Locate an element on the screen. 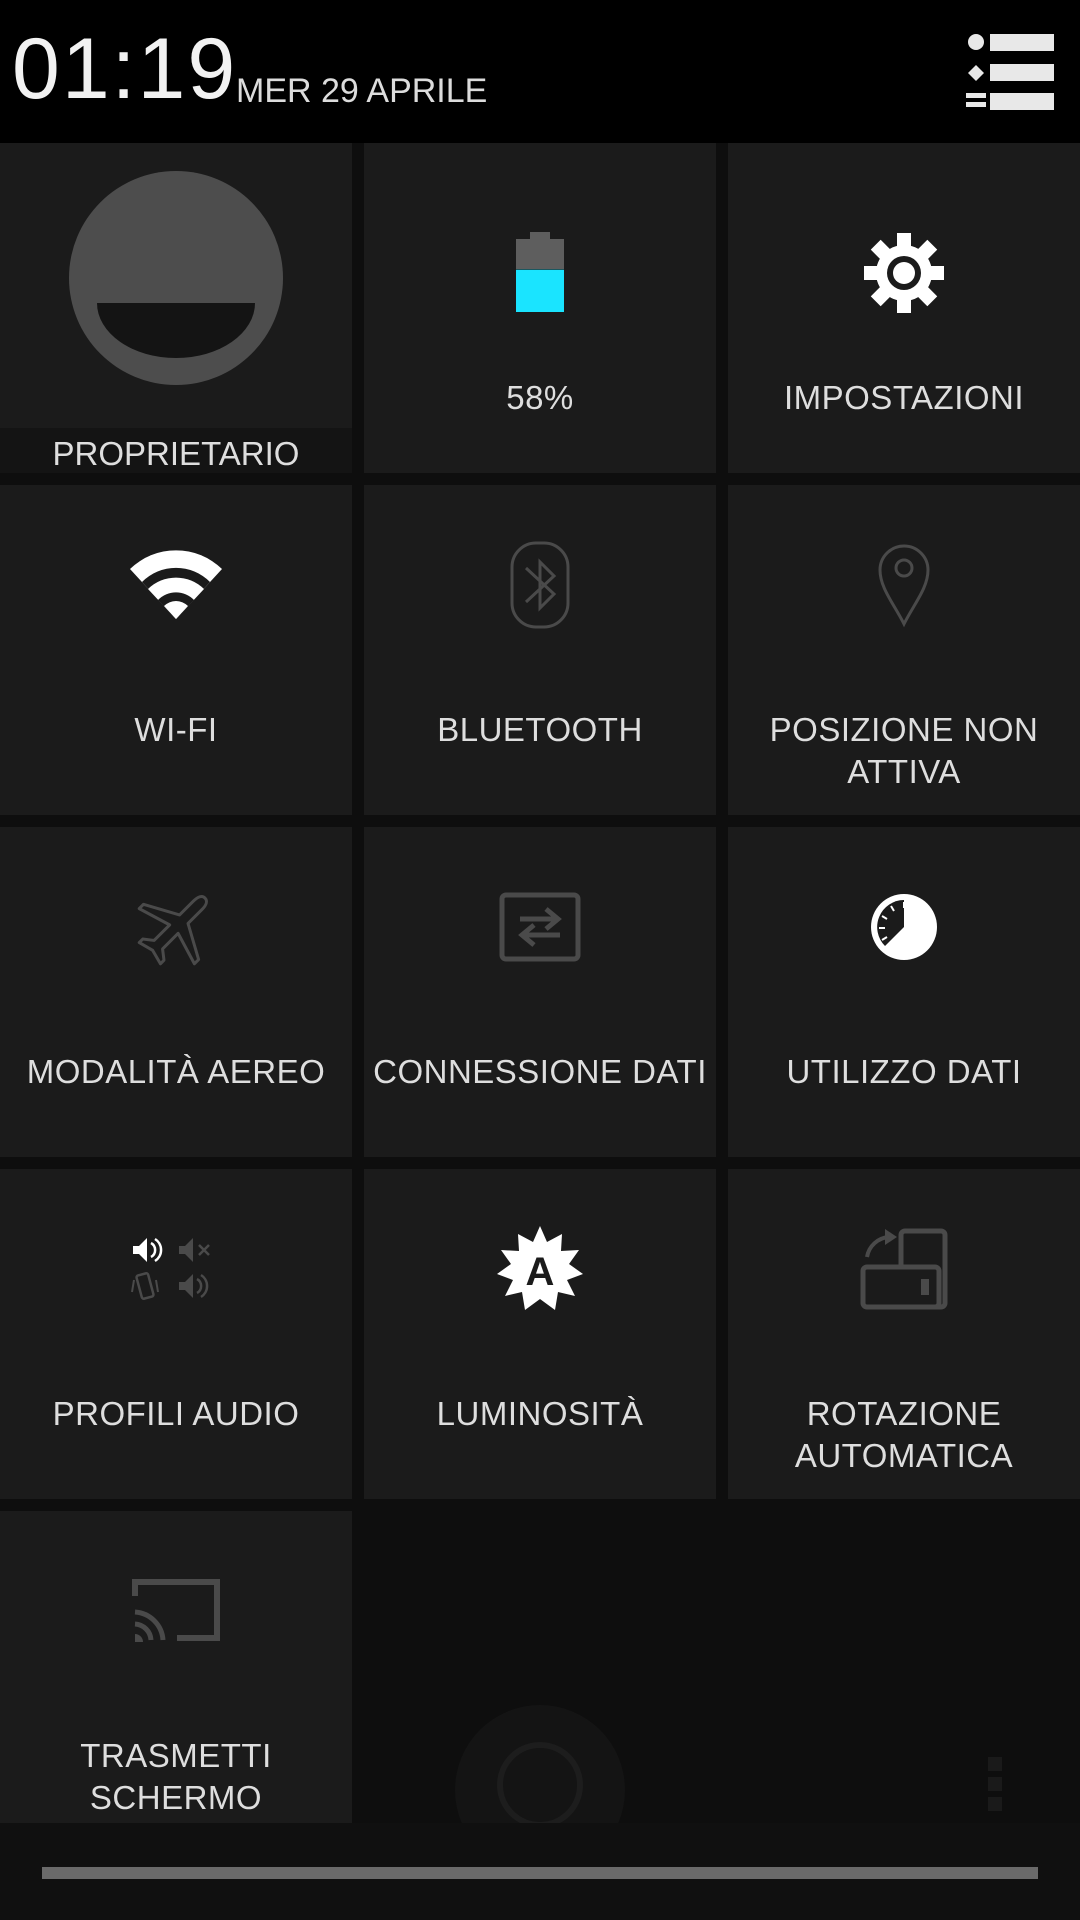 The height and width of the screenshot is (1920, 1080). location-pin-icon is located at coordinates (904, 585).